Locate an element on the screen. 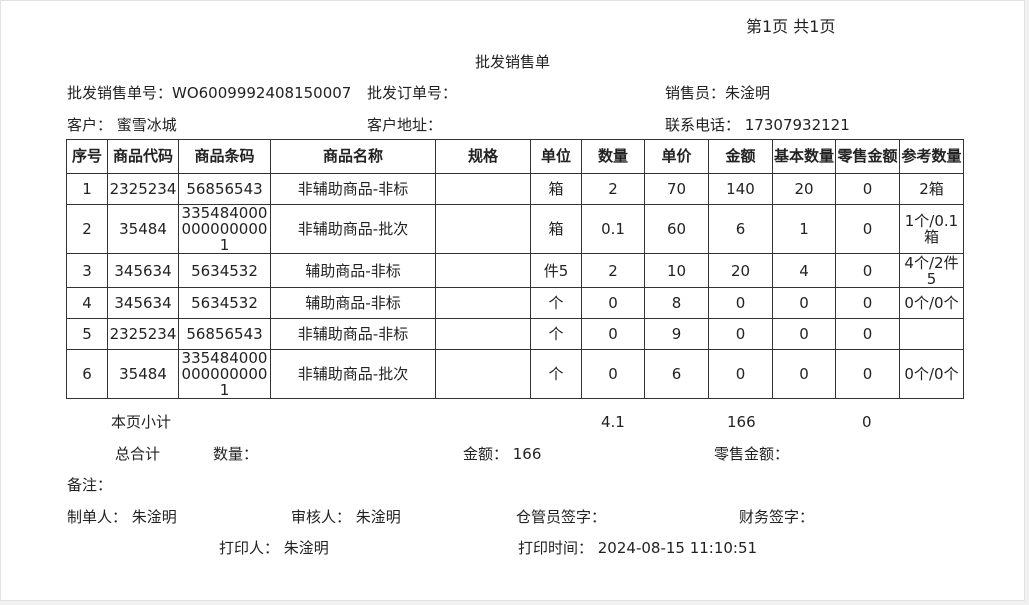 The image size is (1029, 605). finance-signature: 财务签字： is located at coordinates (777, 517).